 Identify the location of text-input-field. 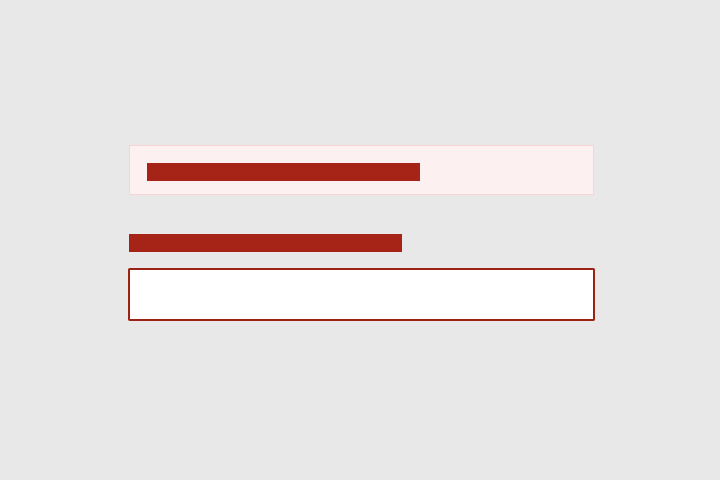
(361, 294).